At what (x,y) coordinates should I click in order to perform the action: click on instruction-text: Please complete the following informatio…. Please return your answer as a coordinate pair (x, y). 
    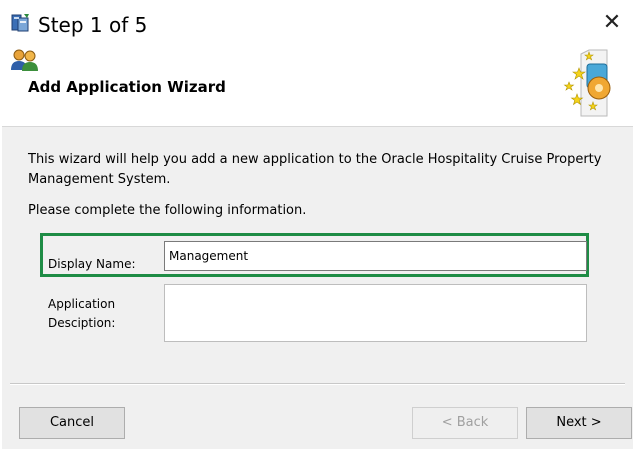
    Looking at the image, I should click on (167, 210).